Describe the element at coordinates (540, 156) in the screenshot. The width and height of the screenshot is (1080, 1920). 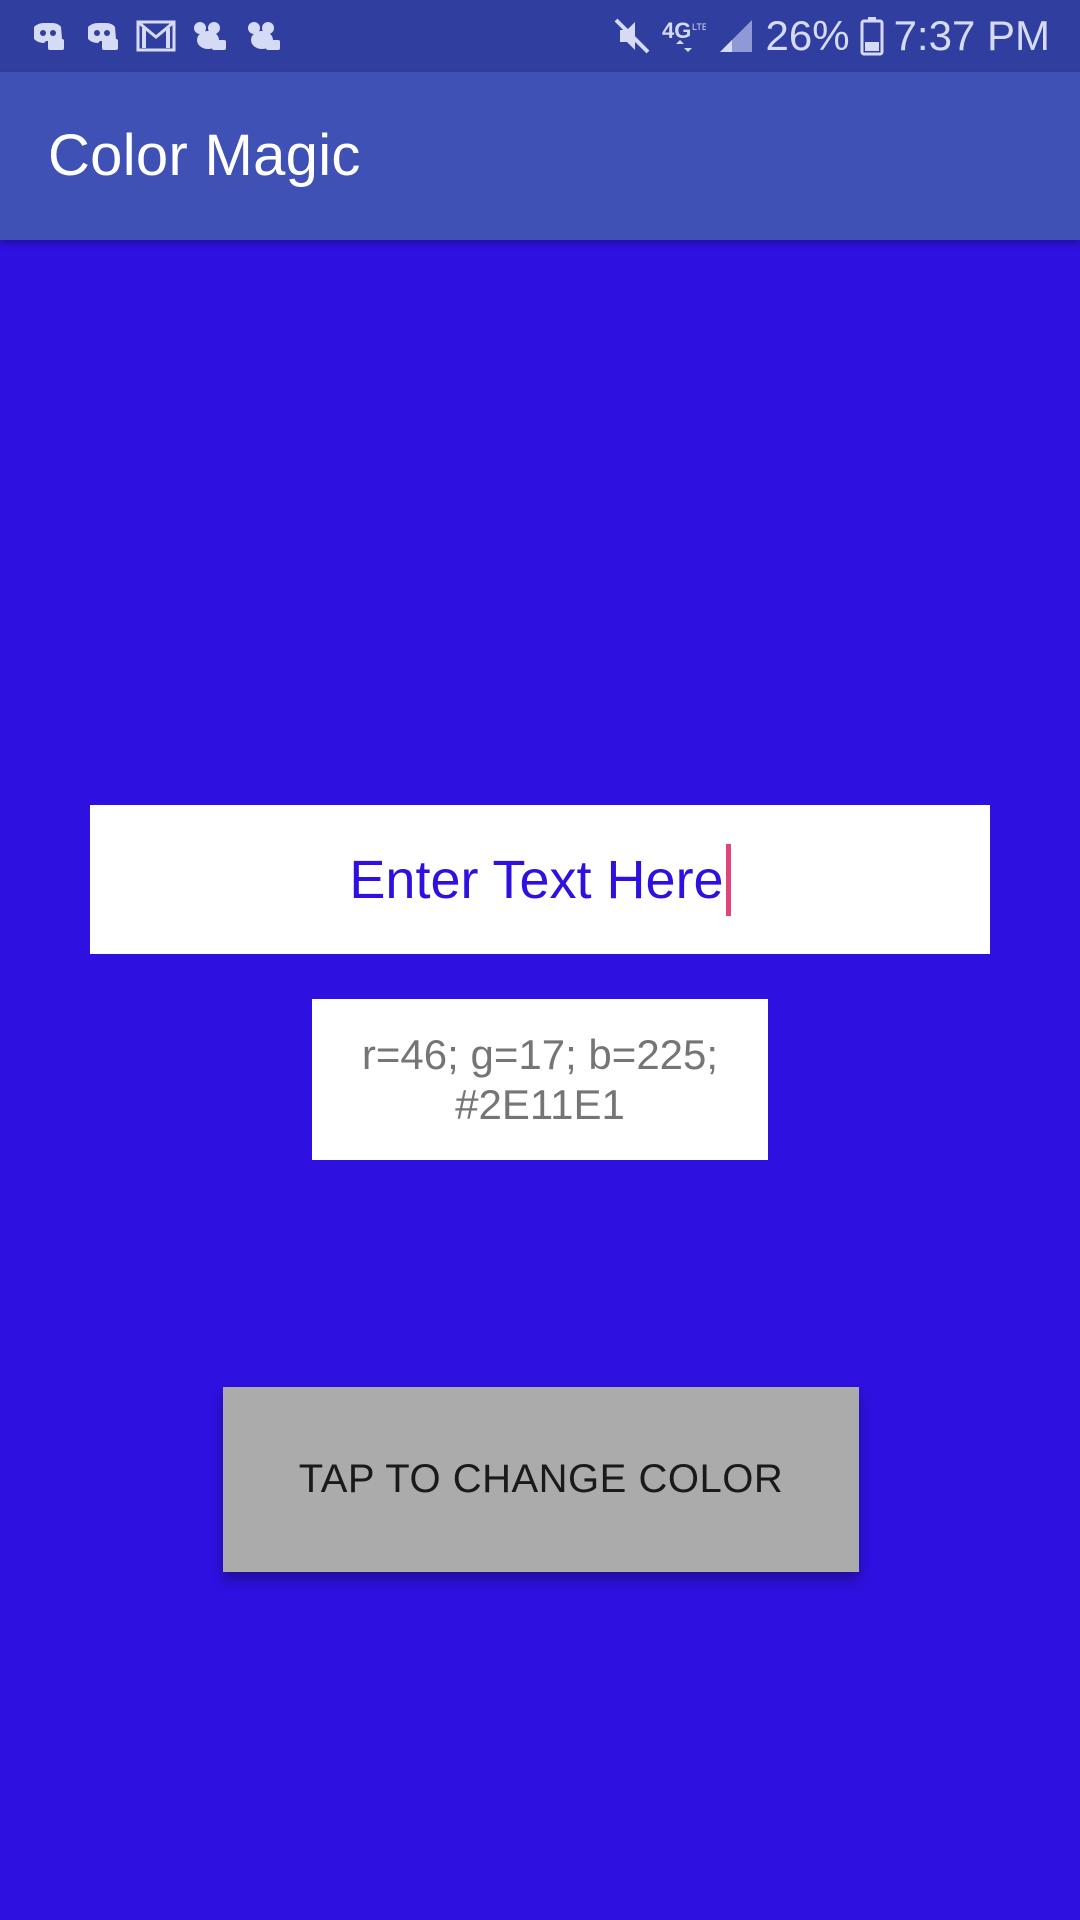
I see `app-bar: Color Magic` at that location.